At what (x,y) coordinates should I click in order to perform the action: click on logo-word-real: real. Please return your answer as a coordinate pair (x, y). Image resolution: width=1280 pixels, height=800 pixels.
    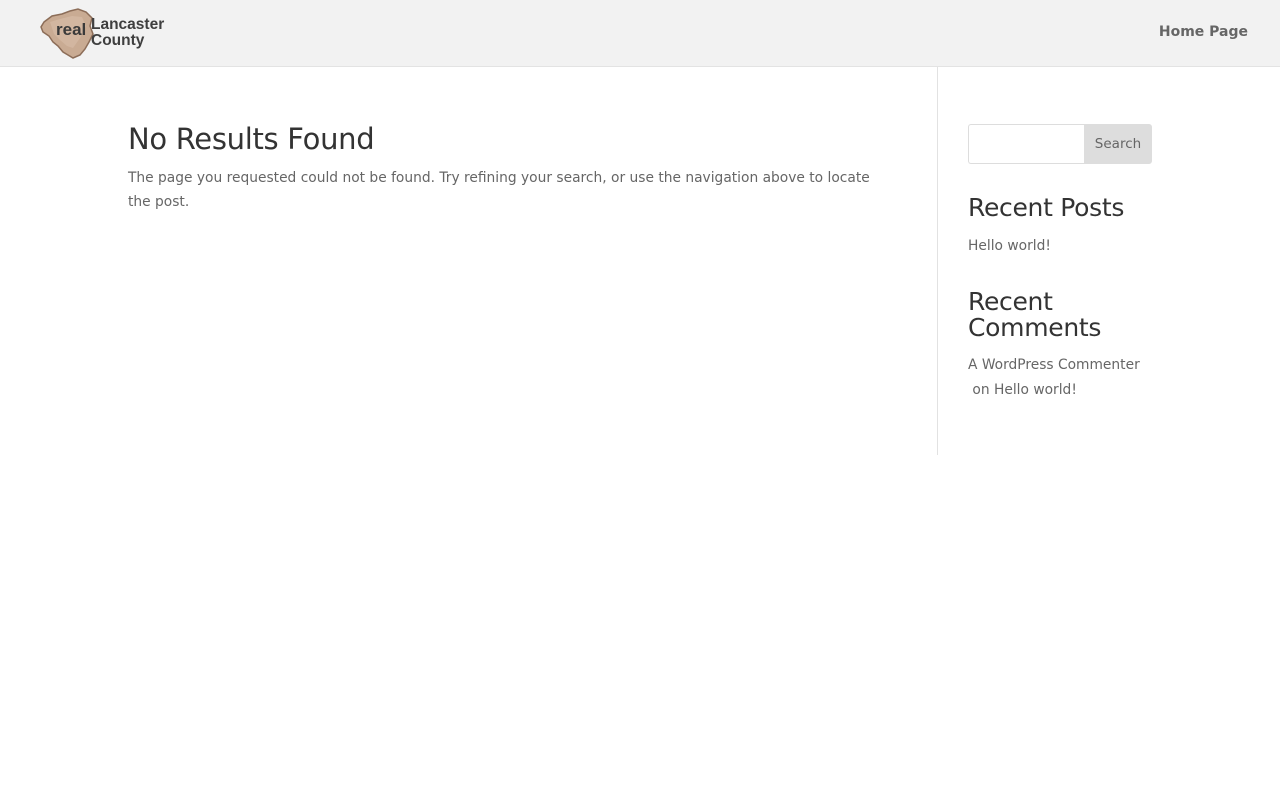
    Looking at the image, I should click on (71, 29).